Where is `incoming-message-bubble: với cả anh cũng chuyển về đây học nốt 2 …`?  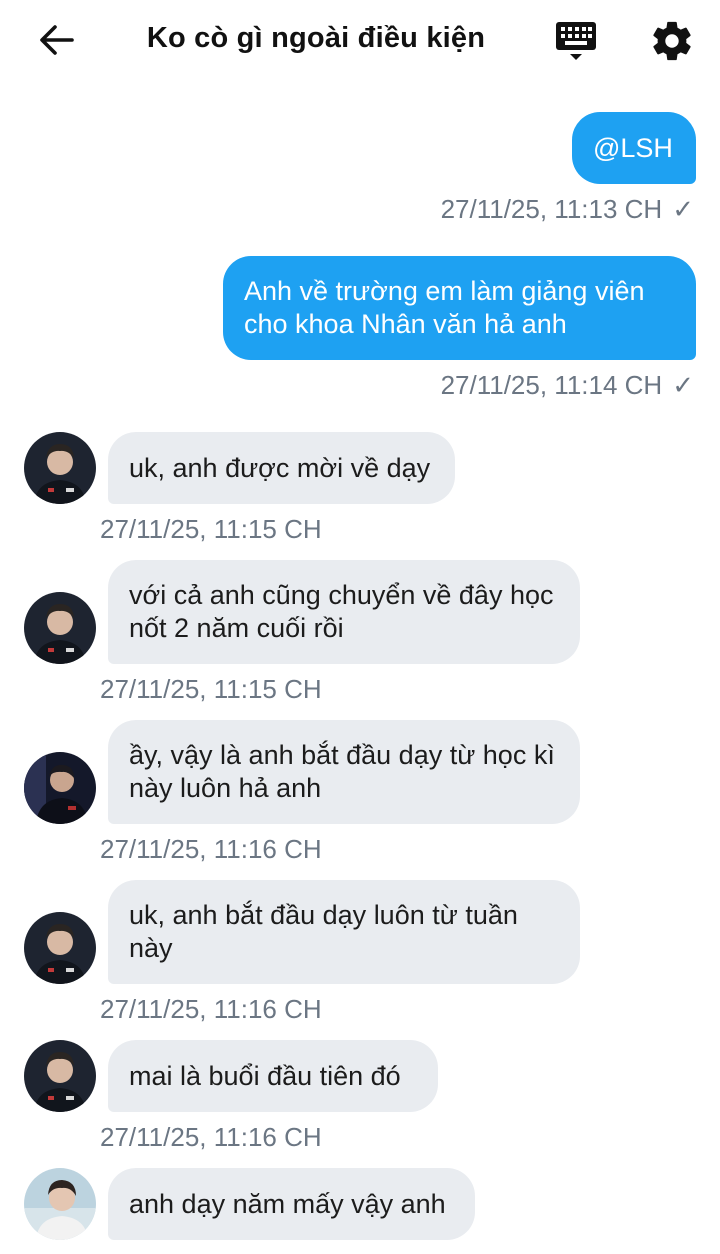 incoming-message-bubble: với cả anh cũng chuyển về đây học nốt 2 … is located at coordinates (344, 612).